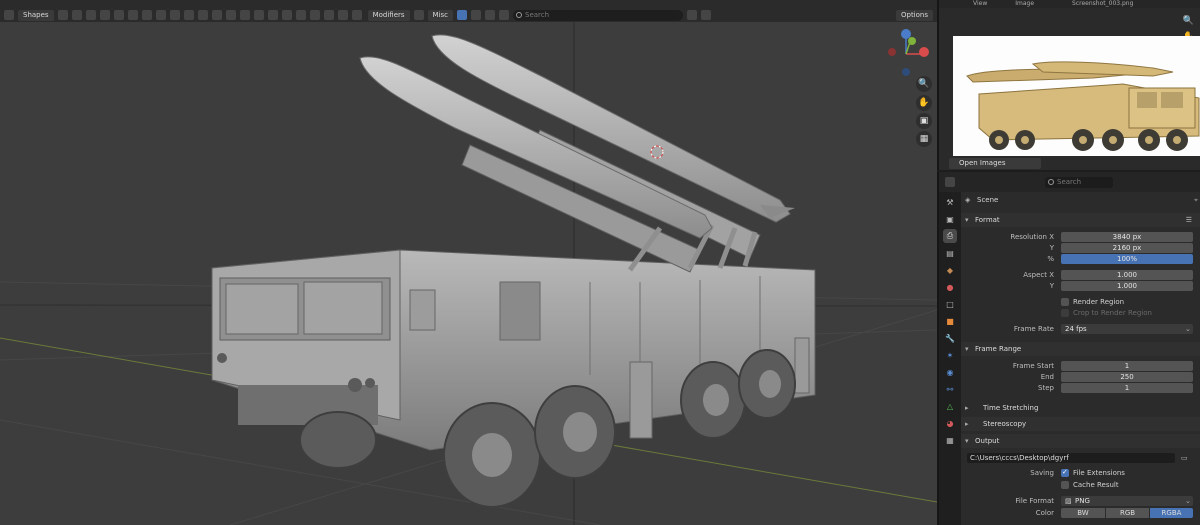 The height and width of the screenshot is (525, 1200). I want to click on frame-start-field: 1, so click(1127, 366).